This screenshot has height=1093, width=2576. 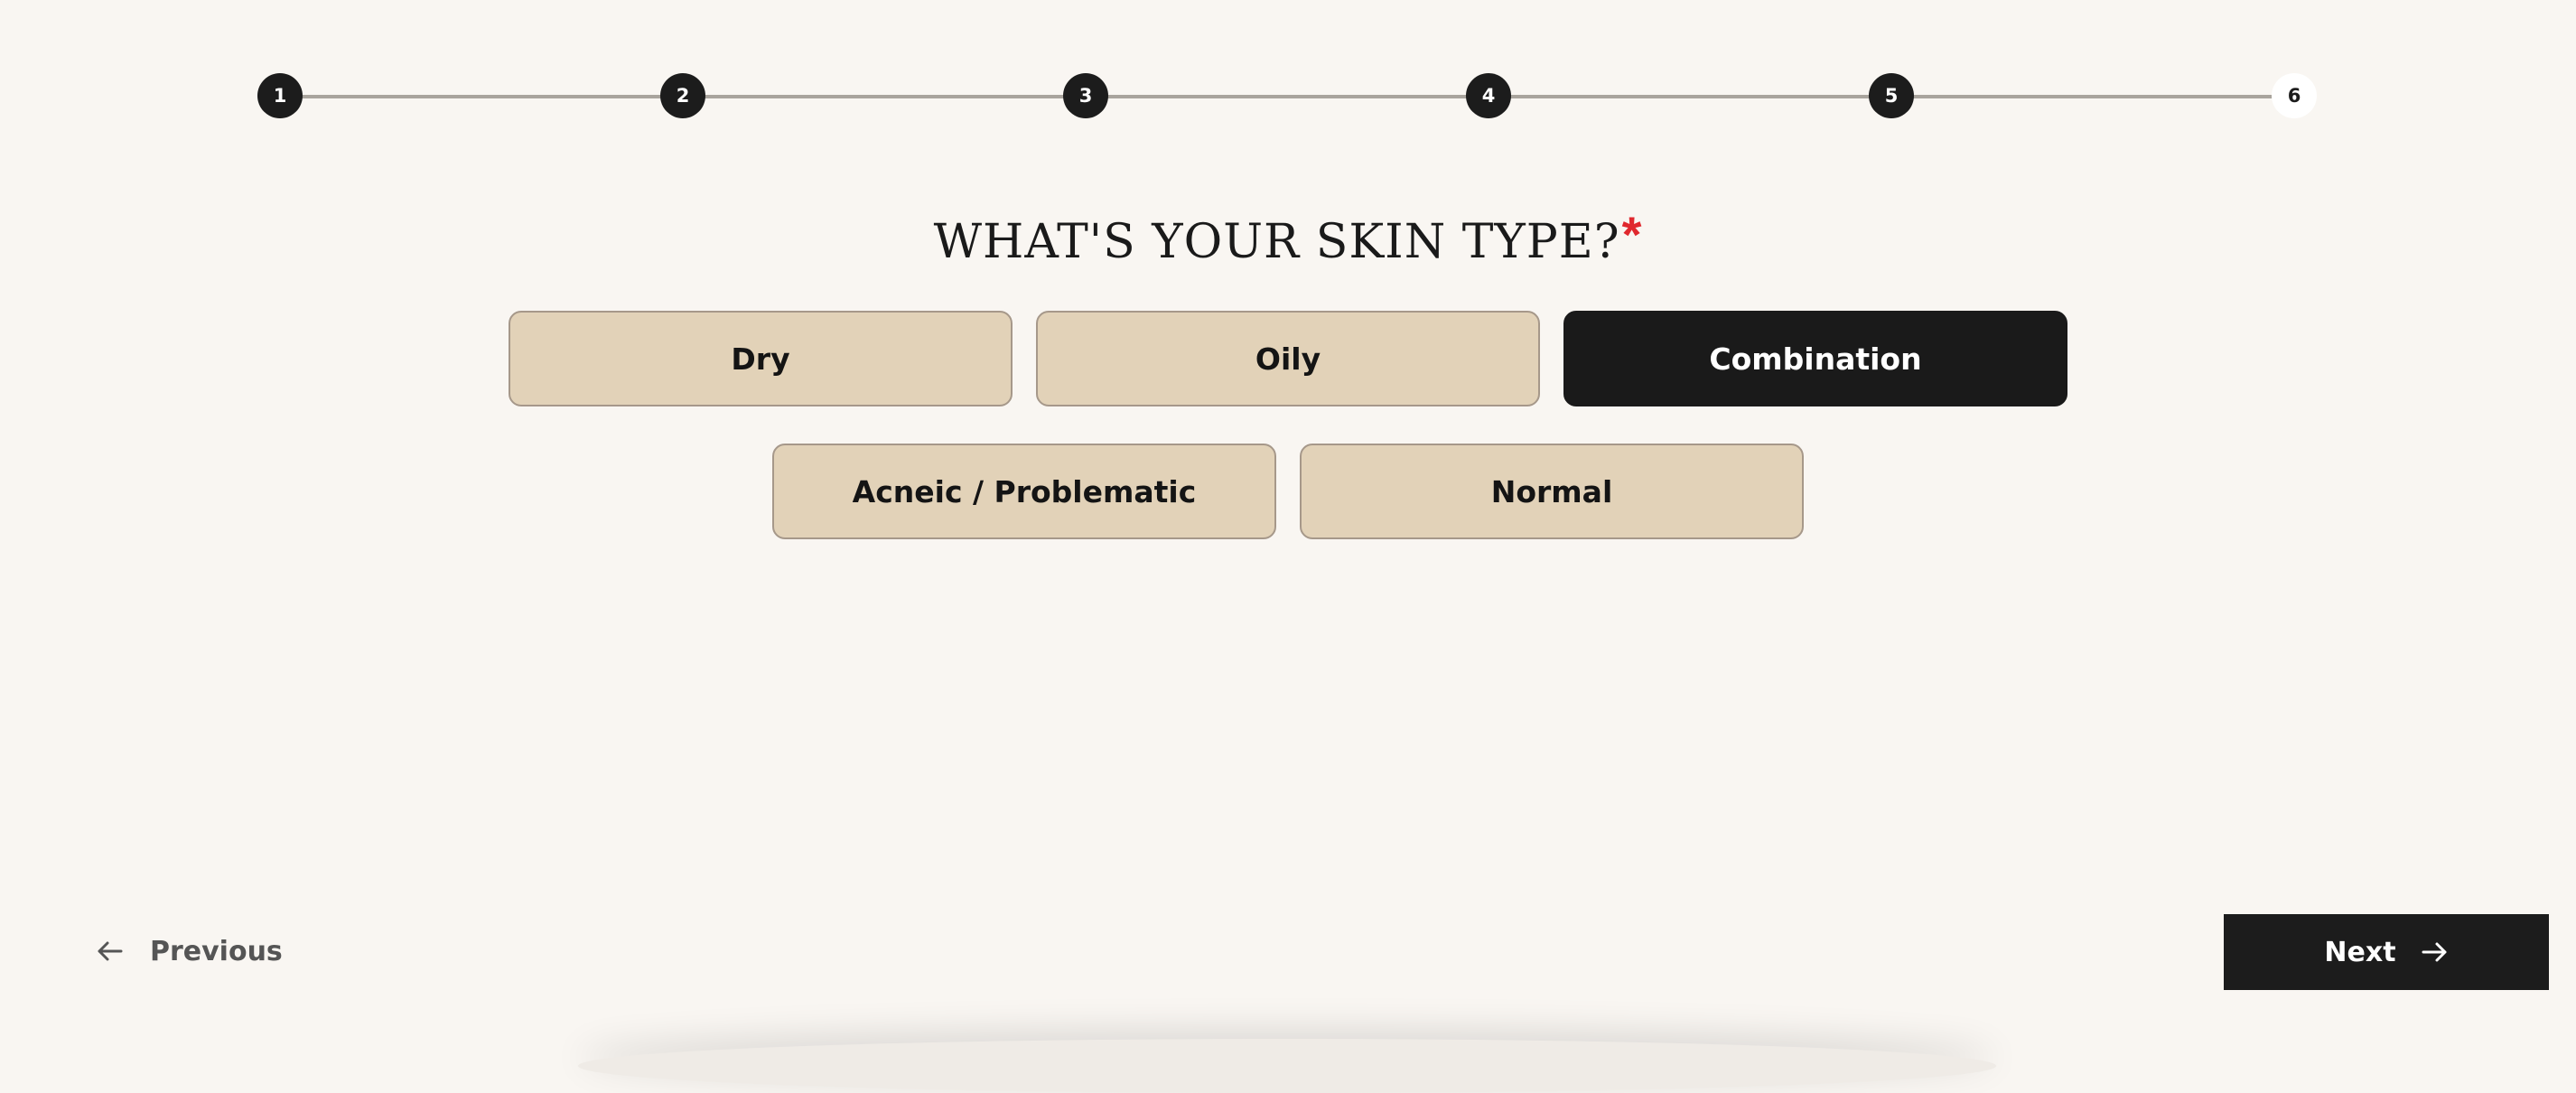 What do you see at coordinates (1552, 492) in the screenshot?
I see `option-normal: Normal` at bounding box center [1552, 492].